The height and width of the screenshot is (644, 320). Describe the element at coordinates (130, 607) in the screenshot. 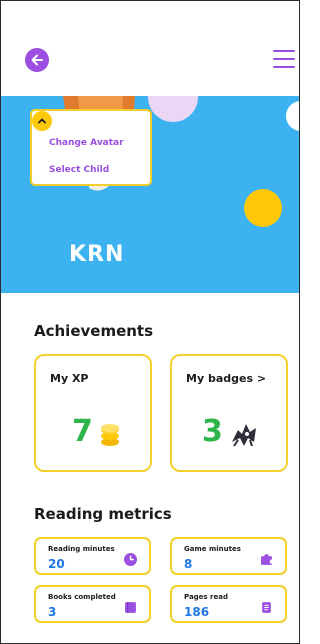

I see `book-icon` at that location.